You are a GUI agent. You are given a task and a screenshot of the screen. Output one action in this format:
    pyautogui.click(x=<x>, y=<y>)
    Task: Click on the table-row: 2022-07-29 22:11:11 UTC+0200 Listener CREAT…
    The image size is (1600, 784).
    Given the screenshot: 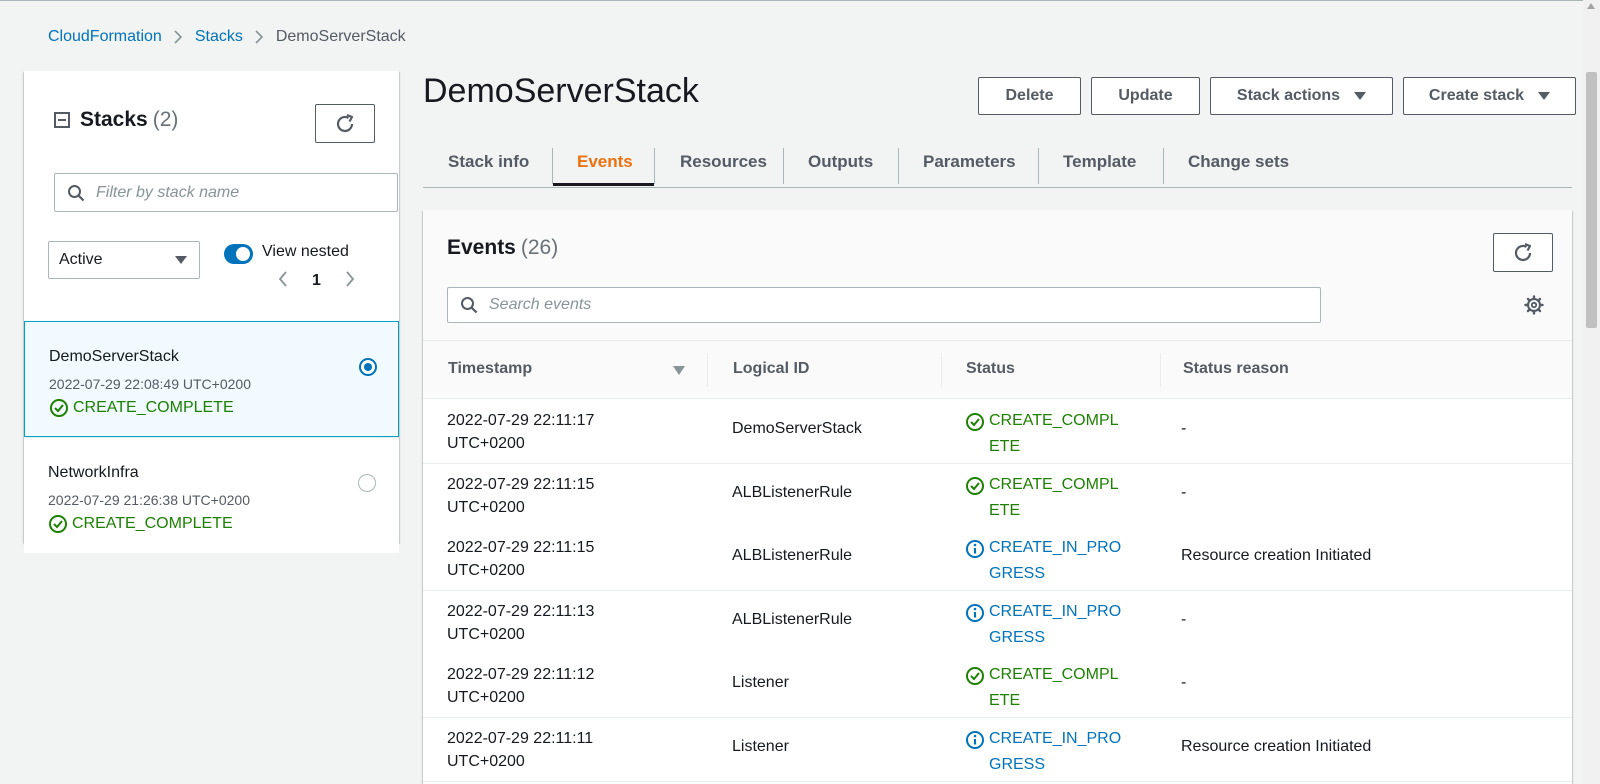 What is the action you would take?
    pyautogui.click(x=997, y=750)
    